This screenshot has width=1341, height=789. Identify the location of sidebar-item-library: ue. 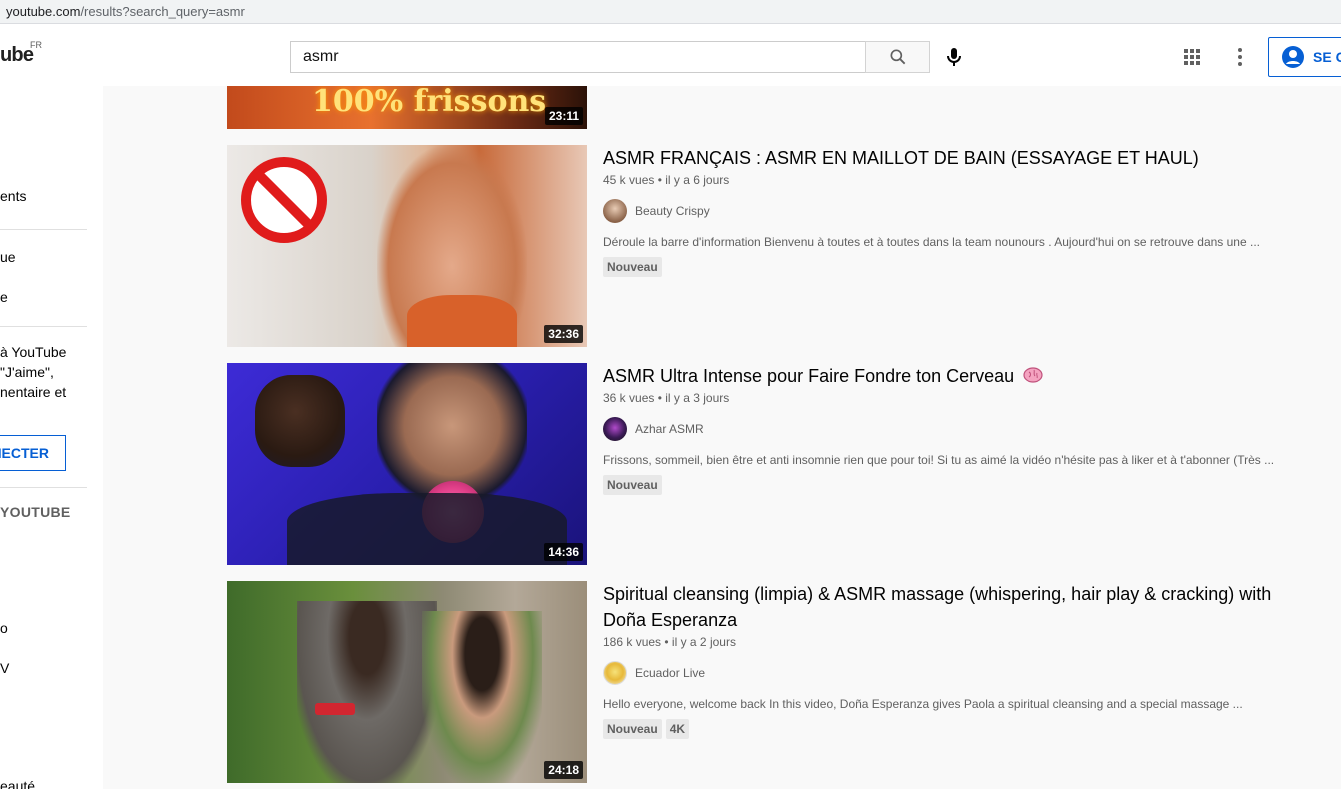
(8, 257).